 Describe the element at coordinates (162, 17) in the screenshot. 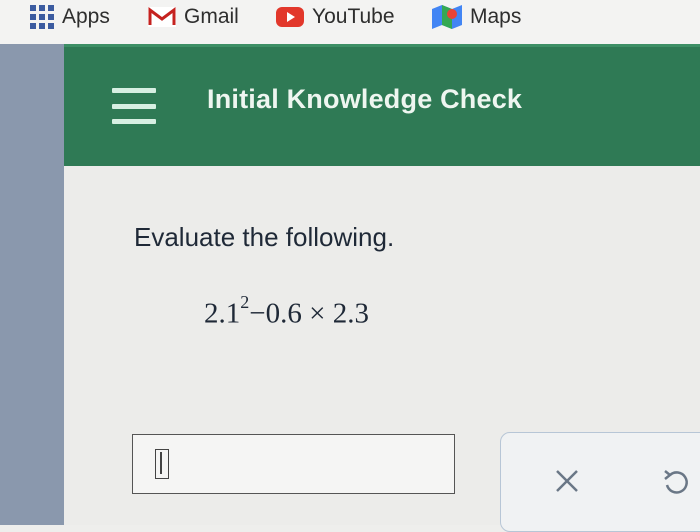

I see `gmail-icon` at that location.